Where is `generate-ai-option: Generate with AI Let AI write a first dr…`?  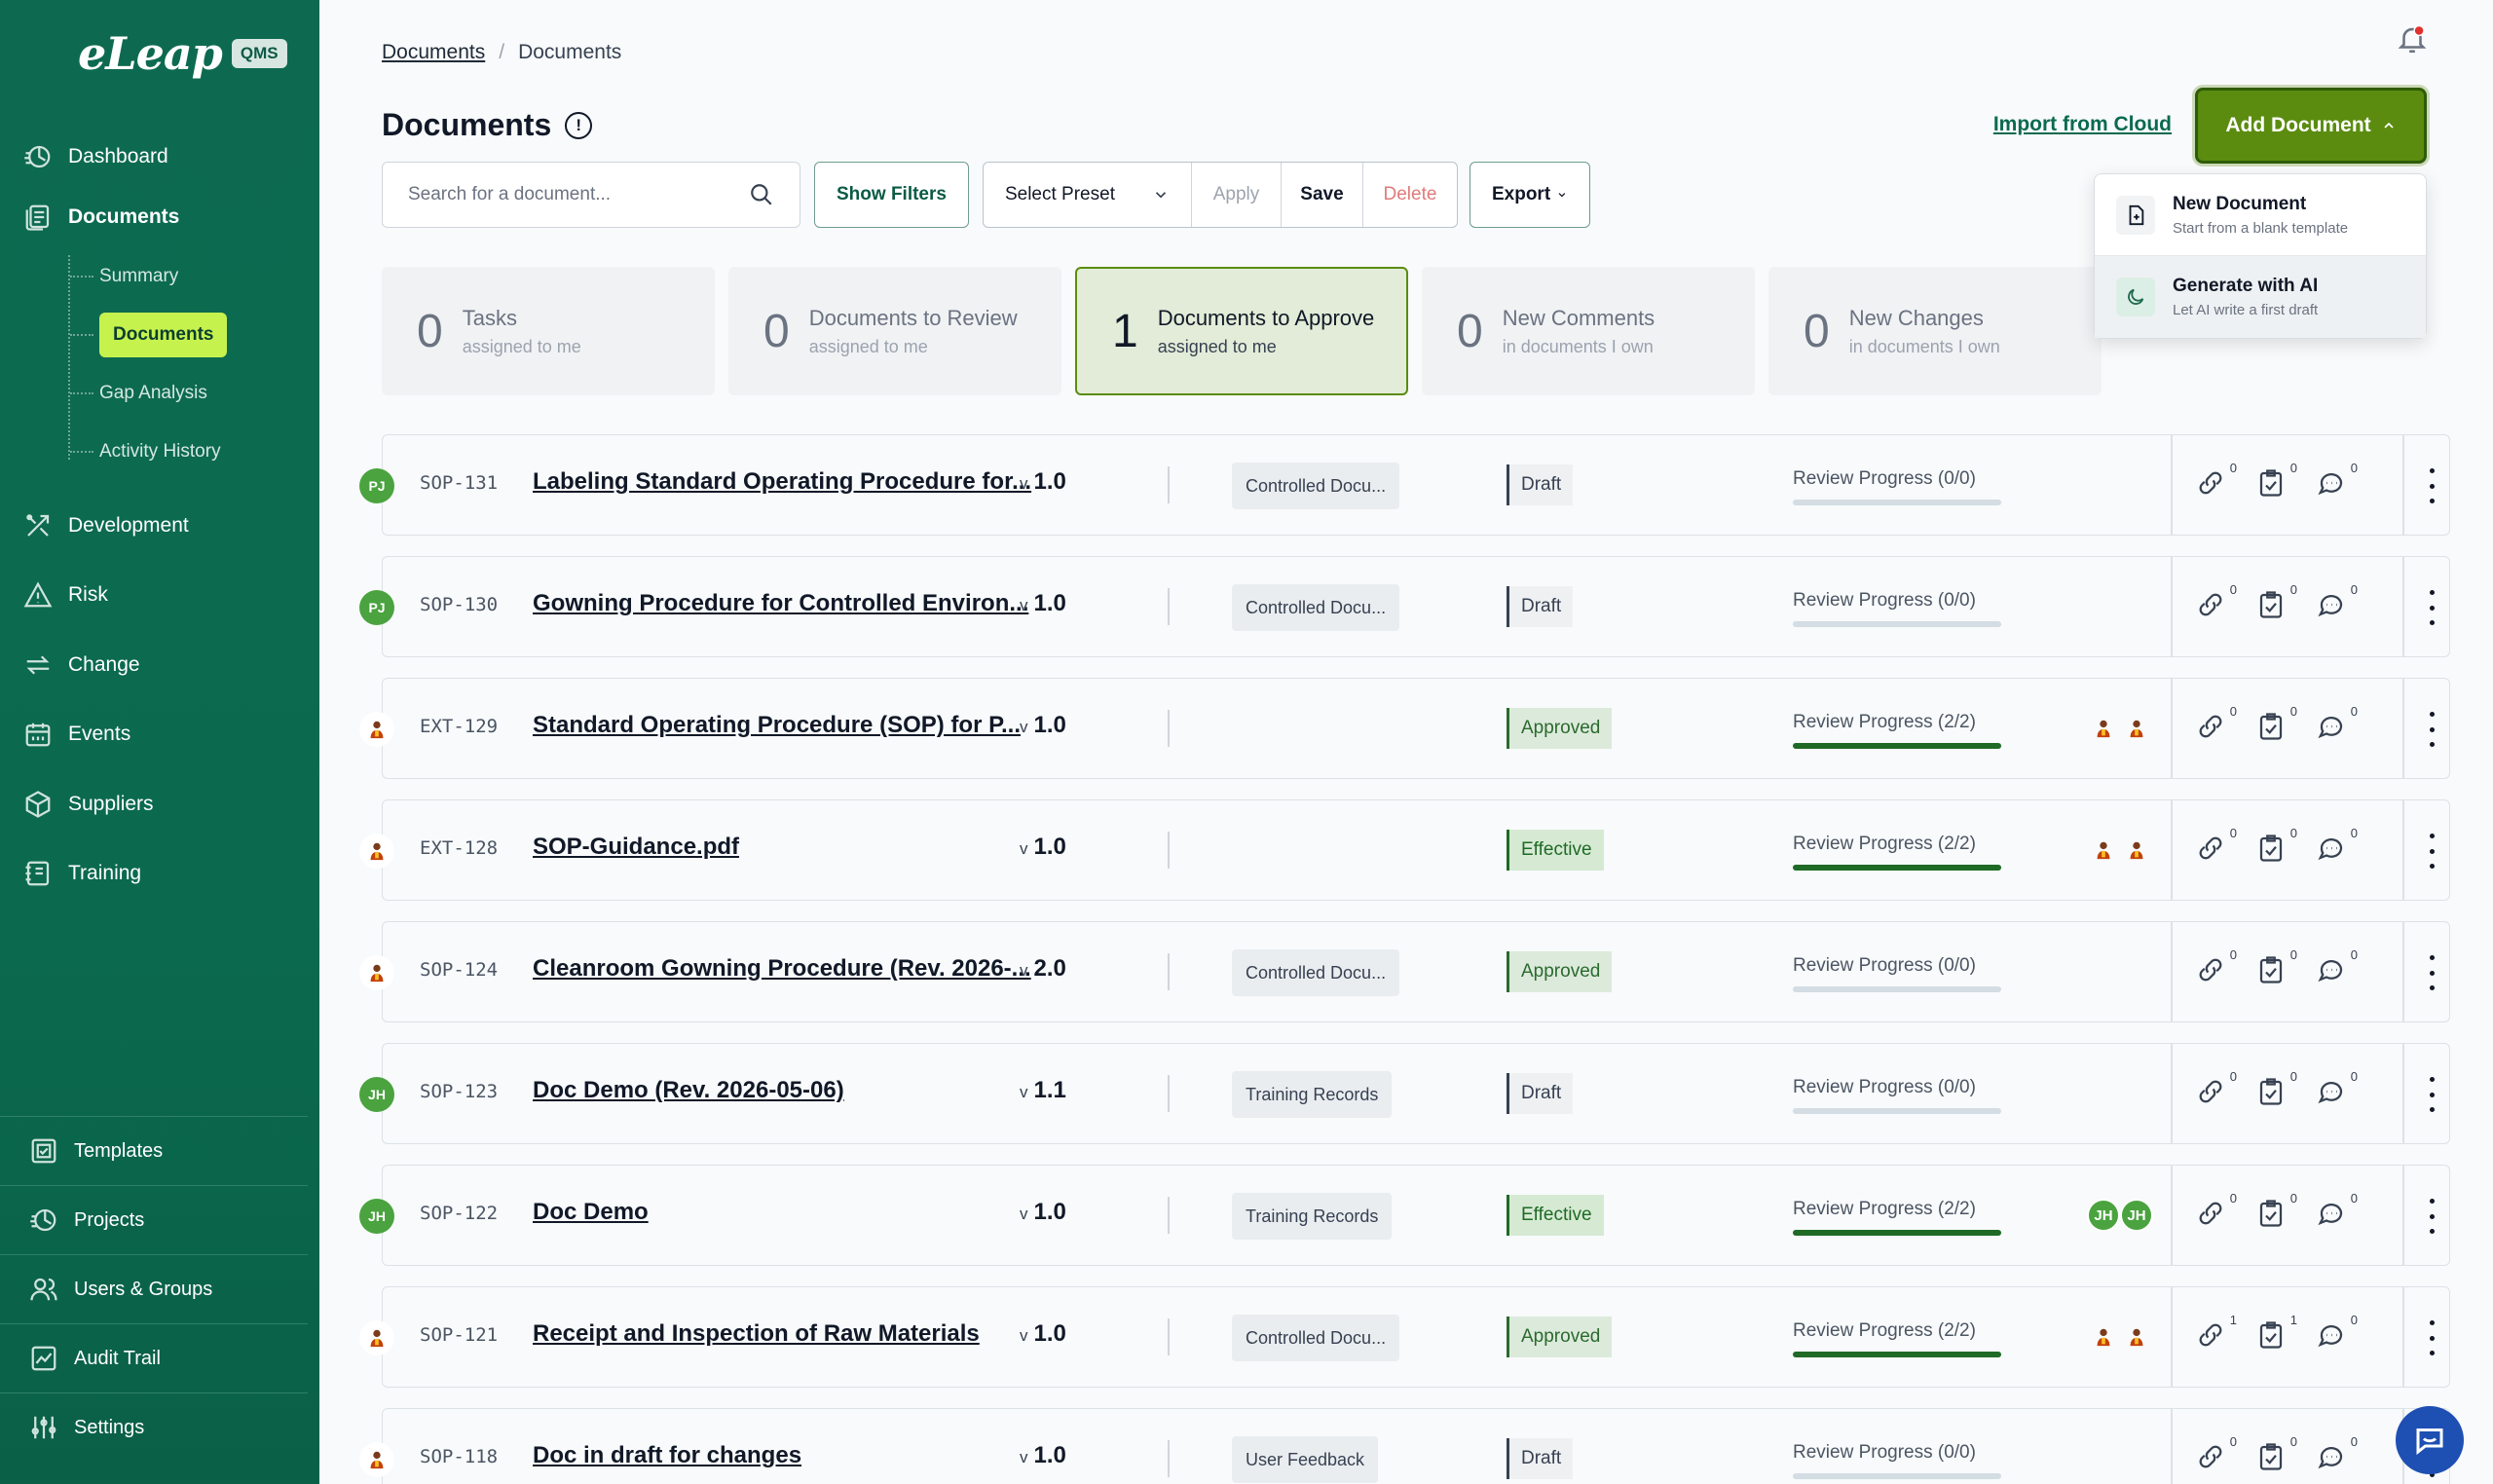
generate-ai-option: Generate with AI Let AI write a first dr… is located at coordinates (2261, 297).